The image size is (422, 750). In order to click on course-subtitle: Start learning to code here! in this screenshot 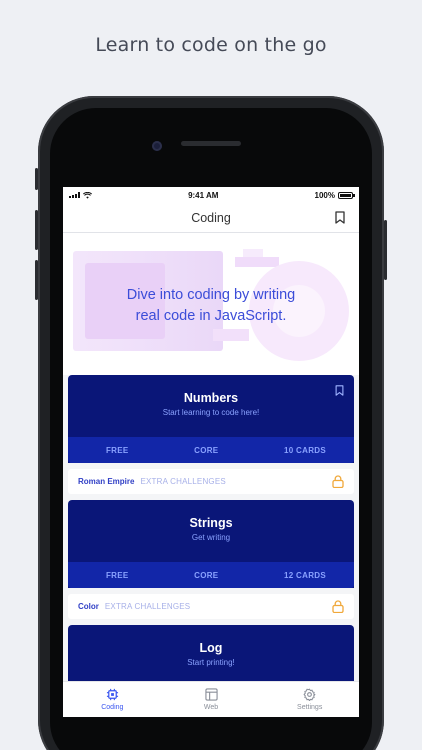, I will do `click(211, 412)`.